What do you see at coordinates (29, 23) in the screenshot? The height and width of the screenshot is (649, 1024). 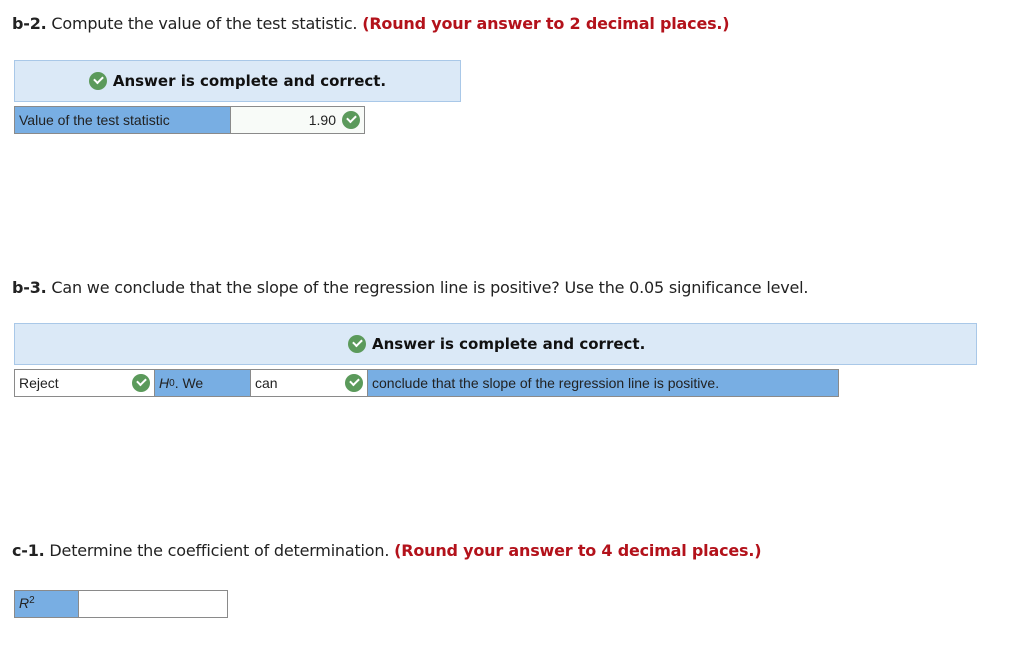 I see `question-b2-label: b-2.` at bounding box center [29, 23].